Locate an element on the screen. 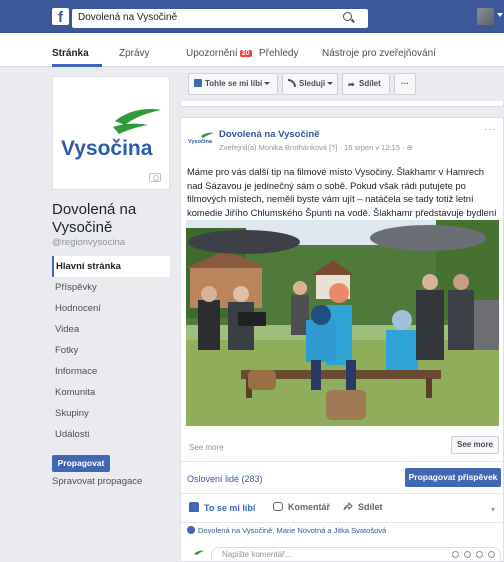 Image resolution: width=504 pixels, height=562 pixels. logo-wordmark: Vysočina is located at coordinates (107, 148).